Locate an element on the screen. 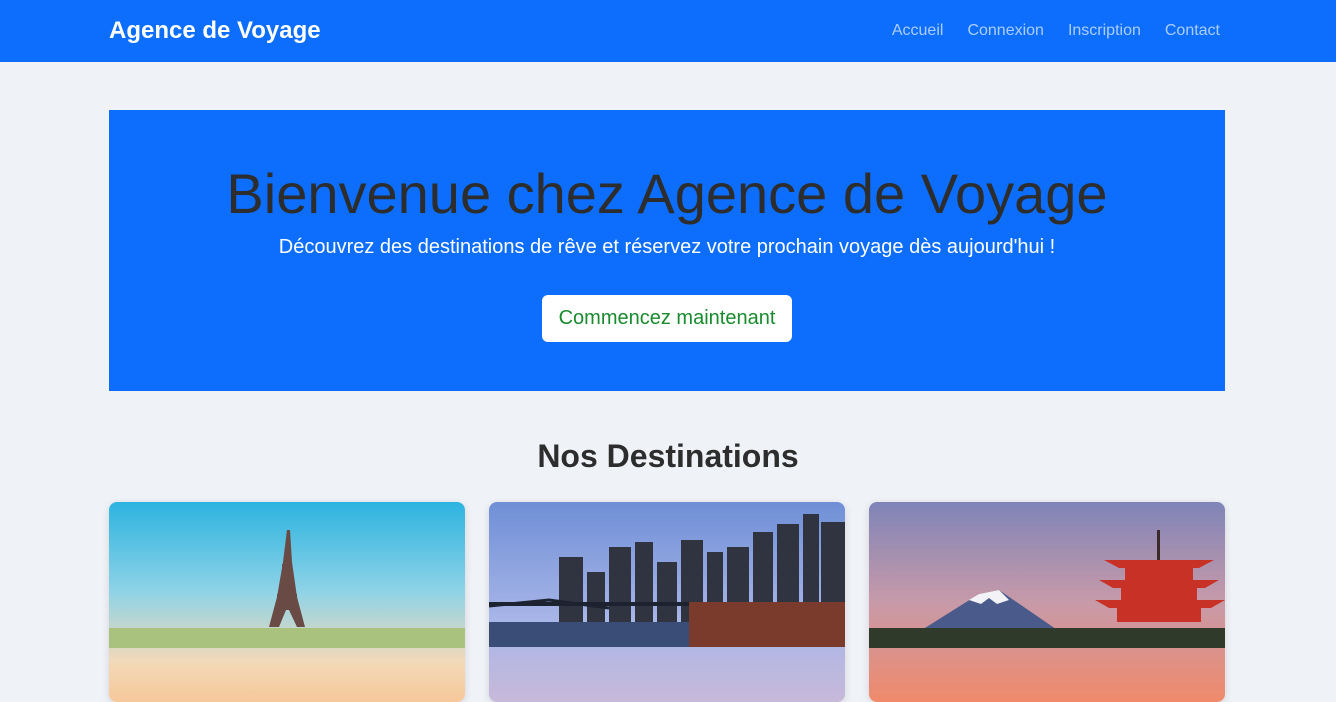 The height and width of the screenshot is (702, 1336). destinations-title: Nos Destinations is located at coordinates (668, 456).